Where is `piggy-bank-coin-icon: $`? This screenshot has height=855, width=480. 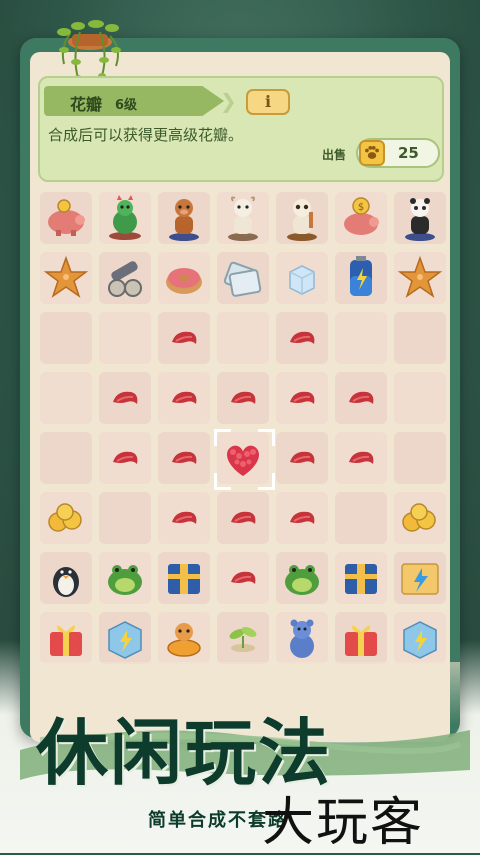
piggy-bank-coin-icon: $ is located at coordinates (361, 218).